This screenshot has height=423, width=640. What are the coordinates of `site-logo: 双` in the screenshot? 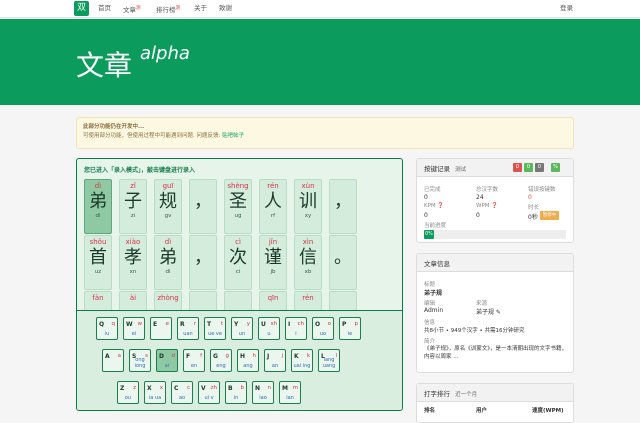 It's located at (81, 8).